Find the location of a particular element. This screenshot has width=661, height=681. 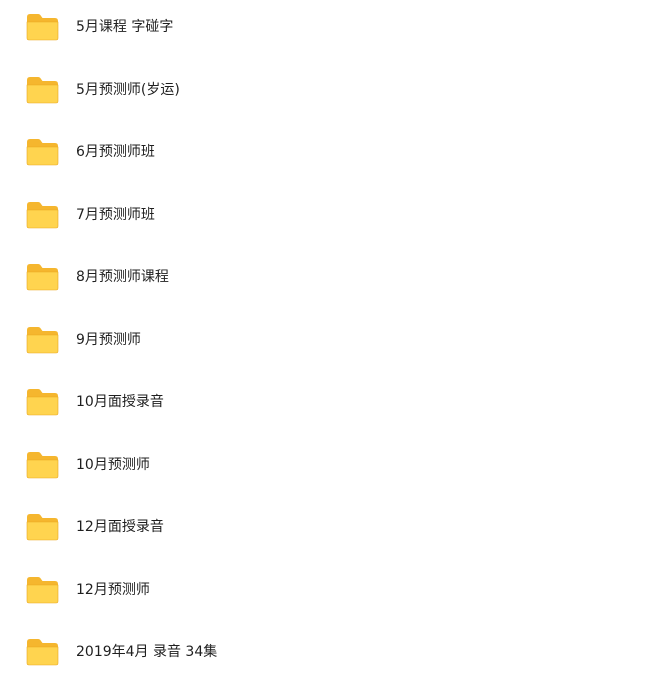

folder-item: 7月预测师班 is located at coordinates (330, 215).